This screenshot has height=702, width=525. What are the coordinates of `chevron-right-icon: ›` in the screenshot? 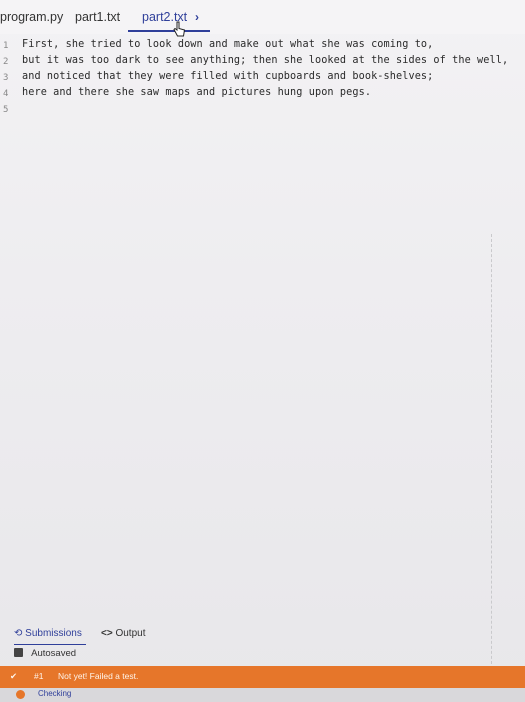 It's located at (197, 17).